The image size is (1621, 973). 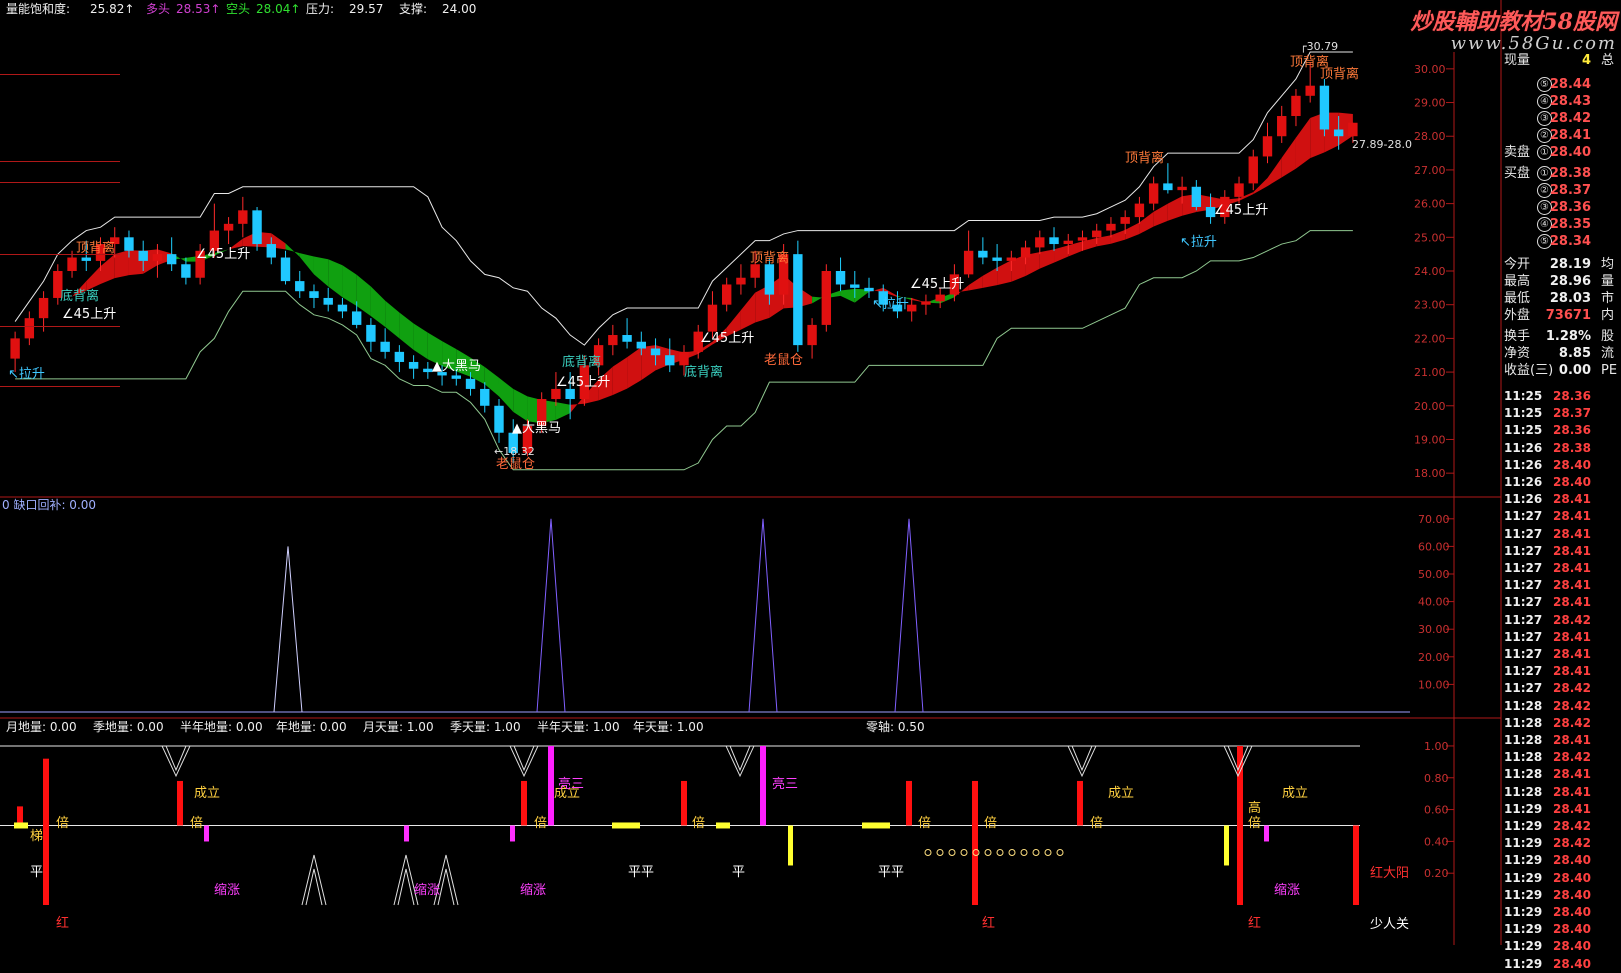 What do you see at coordinates (1561, 370) in the screenshot?
I see `stat-row: 收益(三) 0.00 PE` at bounding box center [1561, 370].